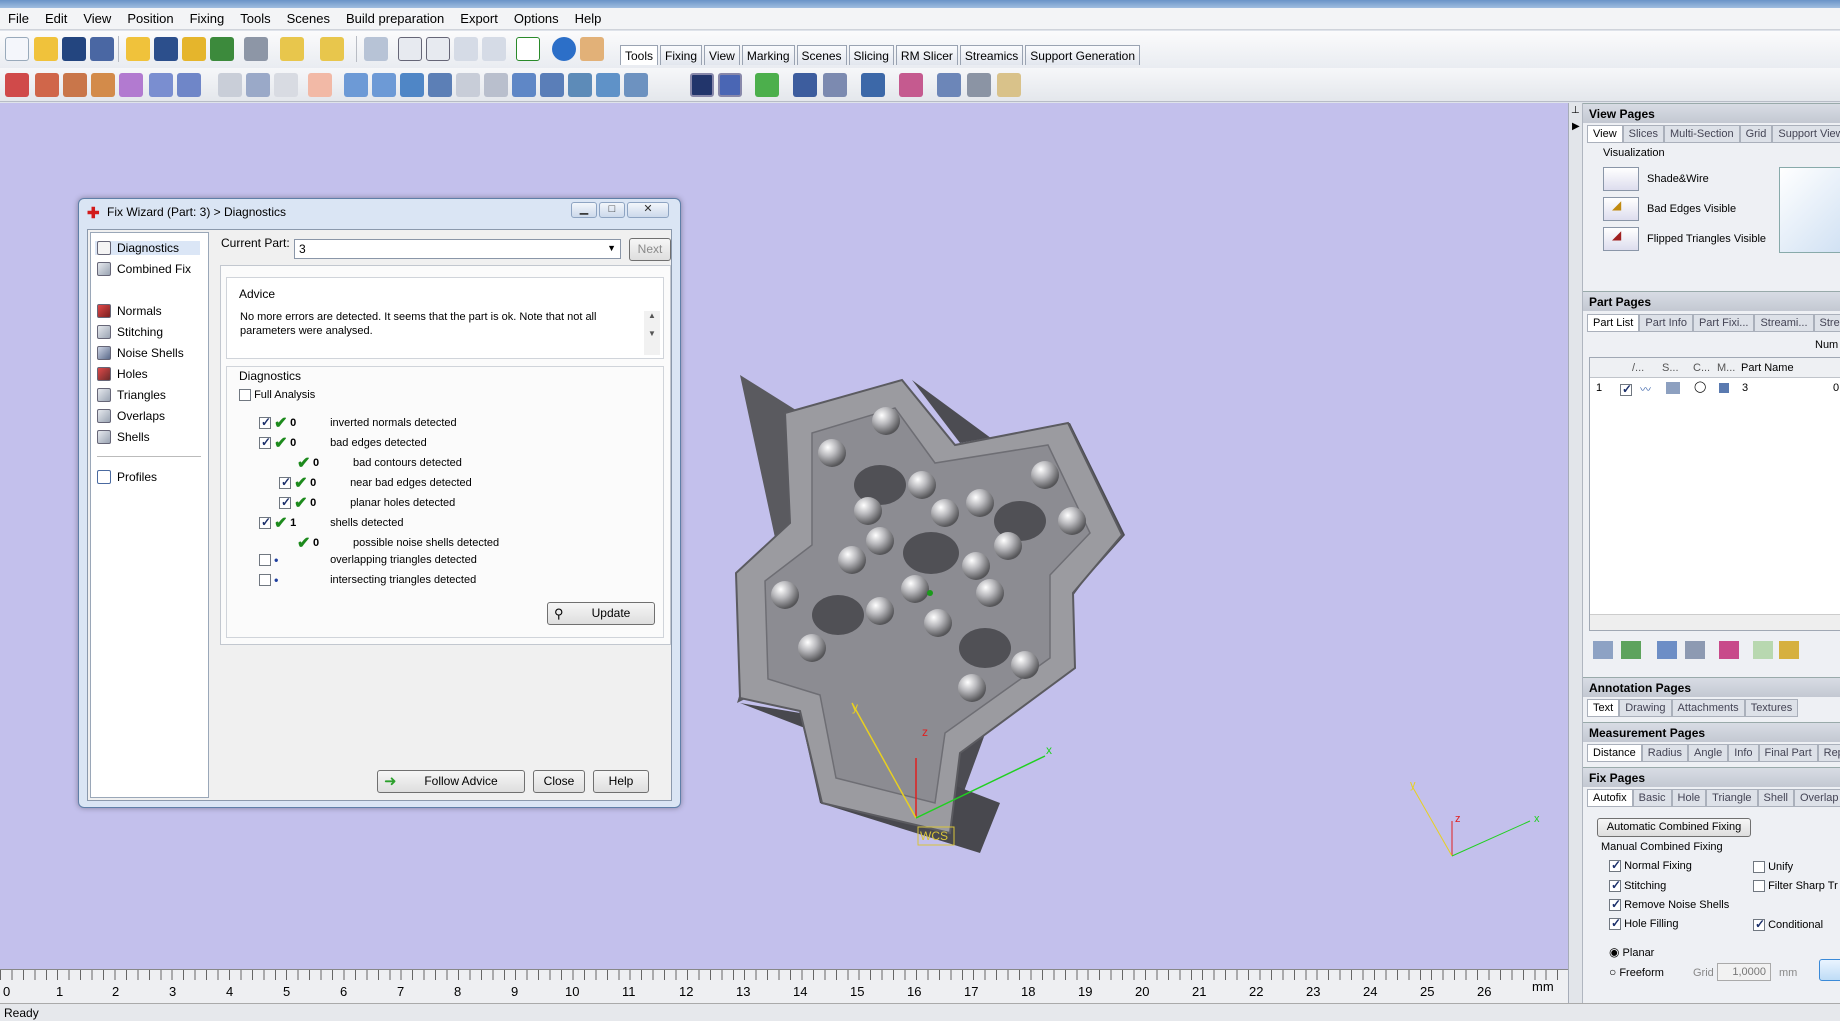 Image resolution: width=1840 pixels, height=1021 pixels. I want to click on part-icon, so click(873, 85).